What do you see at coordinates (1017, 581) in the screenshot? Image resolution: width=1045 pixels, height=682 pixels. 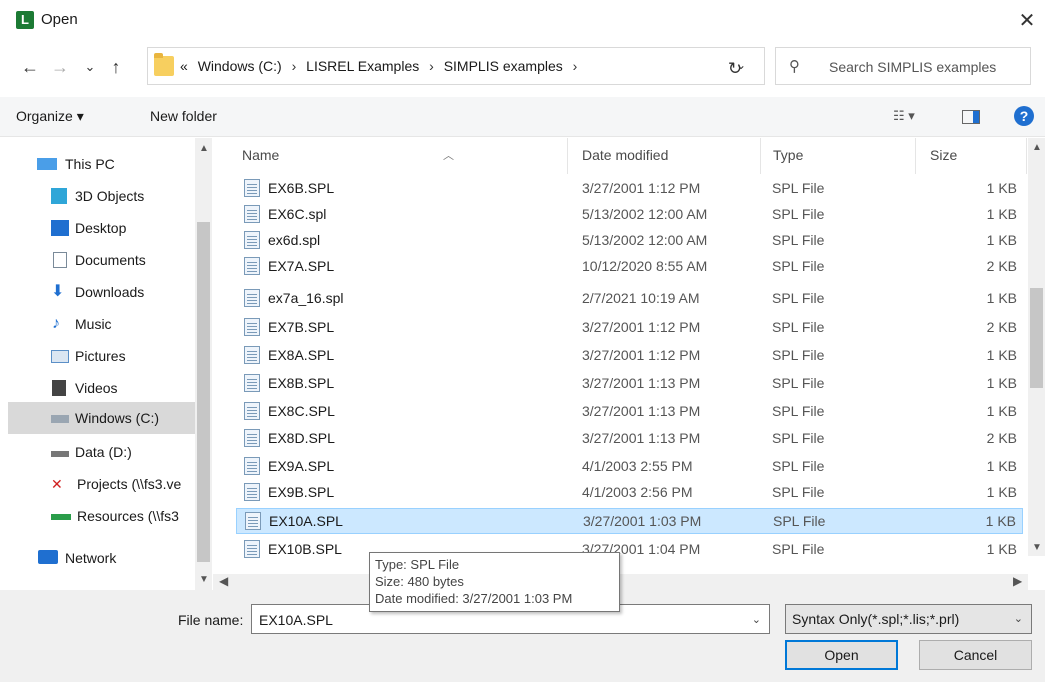 I see `scroll-right-icon: ▶` at bounding box center [1017, 581].